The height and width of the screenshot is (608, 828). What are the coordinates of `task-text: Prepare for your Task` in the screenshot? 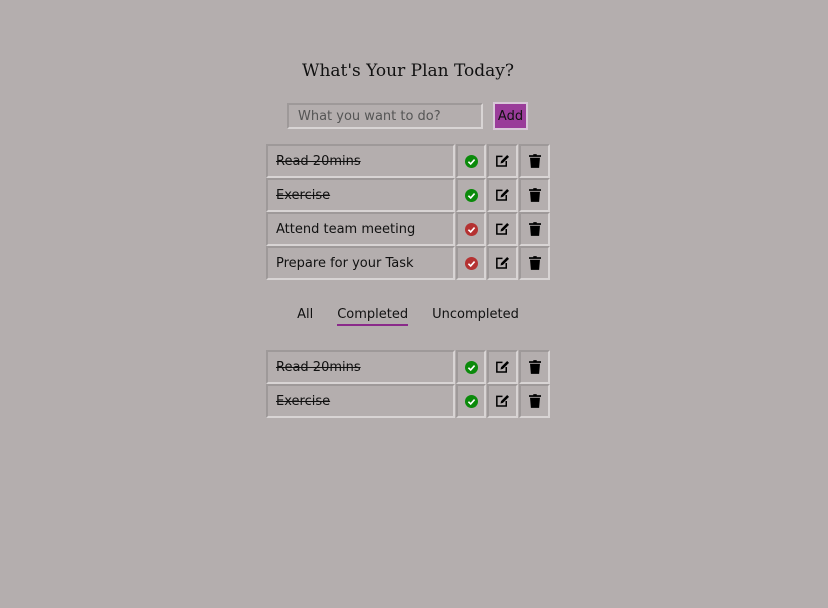 It's located at (360, 263).